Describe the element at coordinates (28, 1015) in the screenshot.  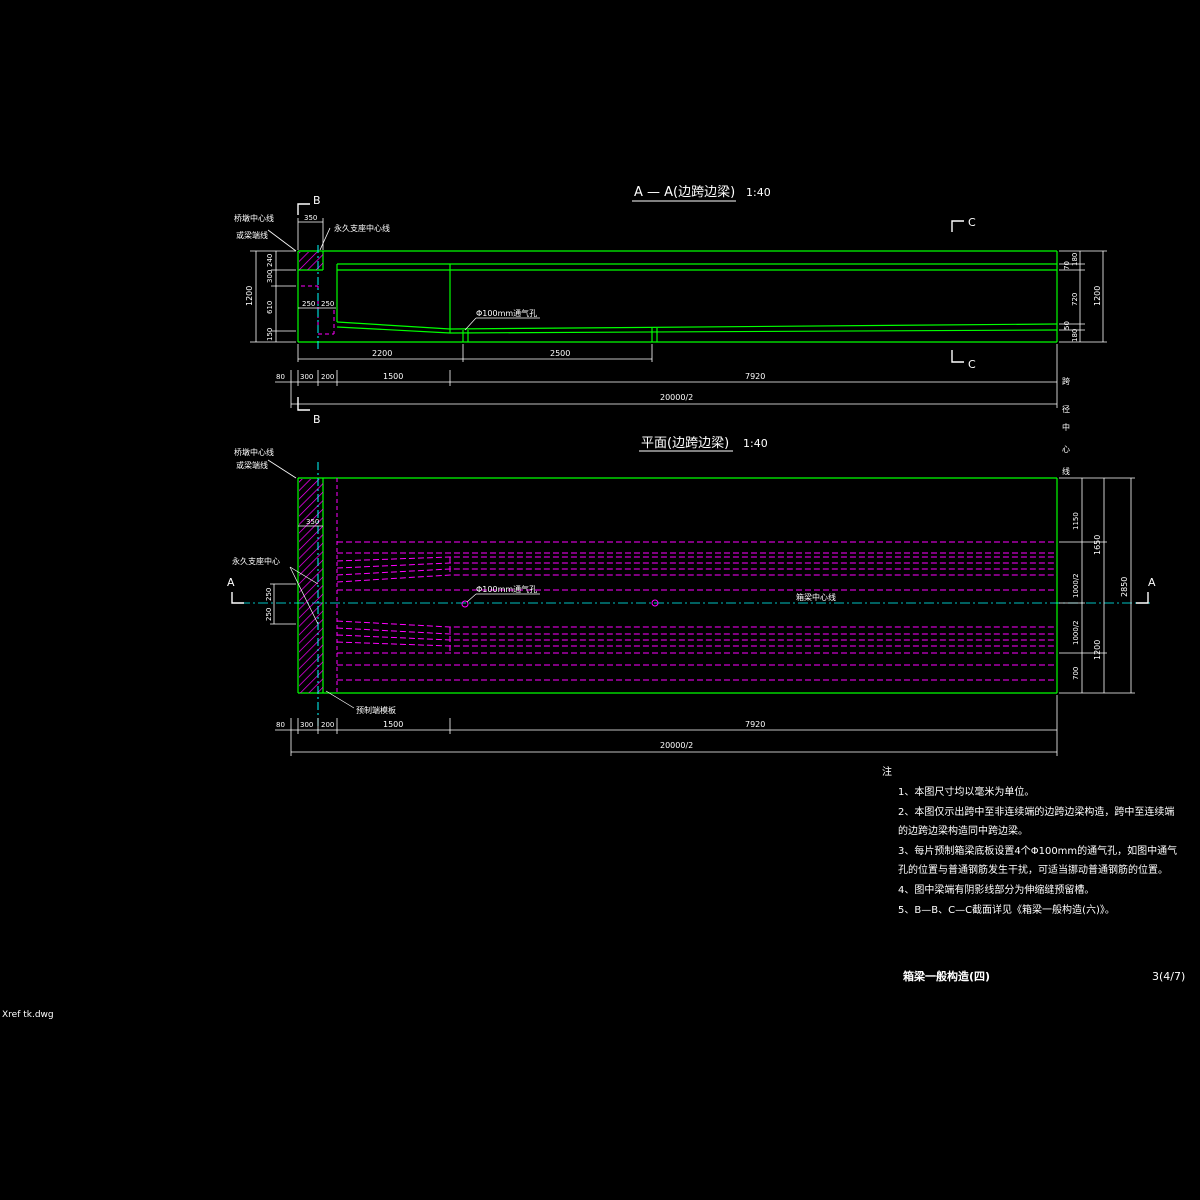
I see `xref-filename: Xref tk.dwg` at that location.